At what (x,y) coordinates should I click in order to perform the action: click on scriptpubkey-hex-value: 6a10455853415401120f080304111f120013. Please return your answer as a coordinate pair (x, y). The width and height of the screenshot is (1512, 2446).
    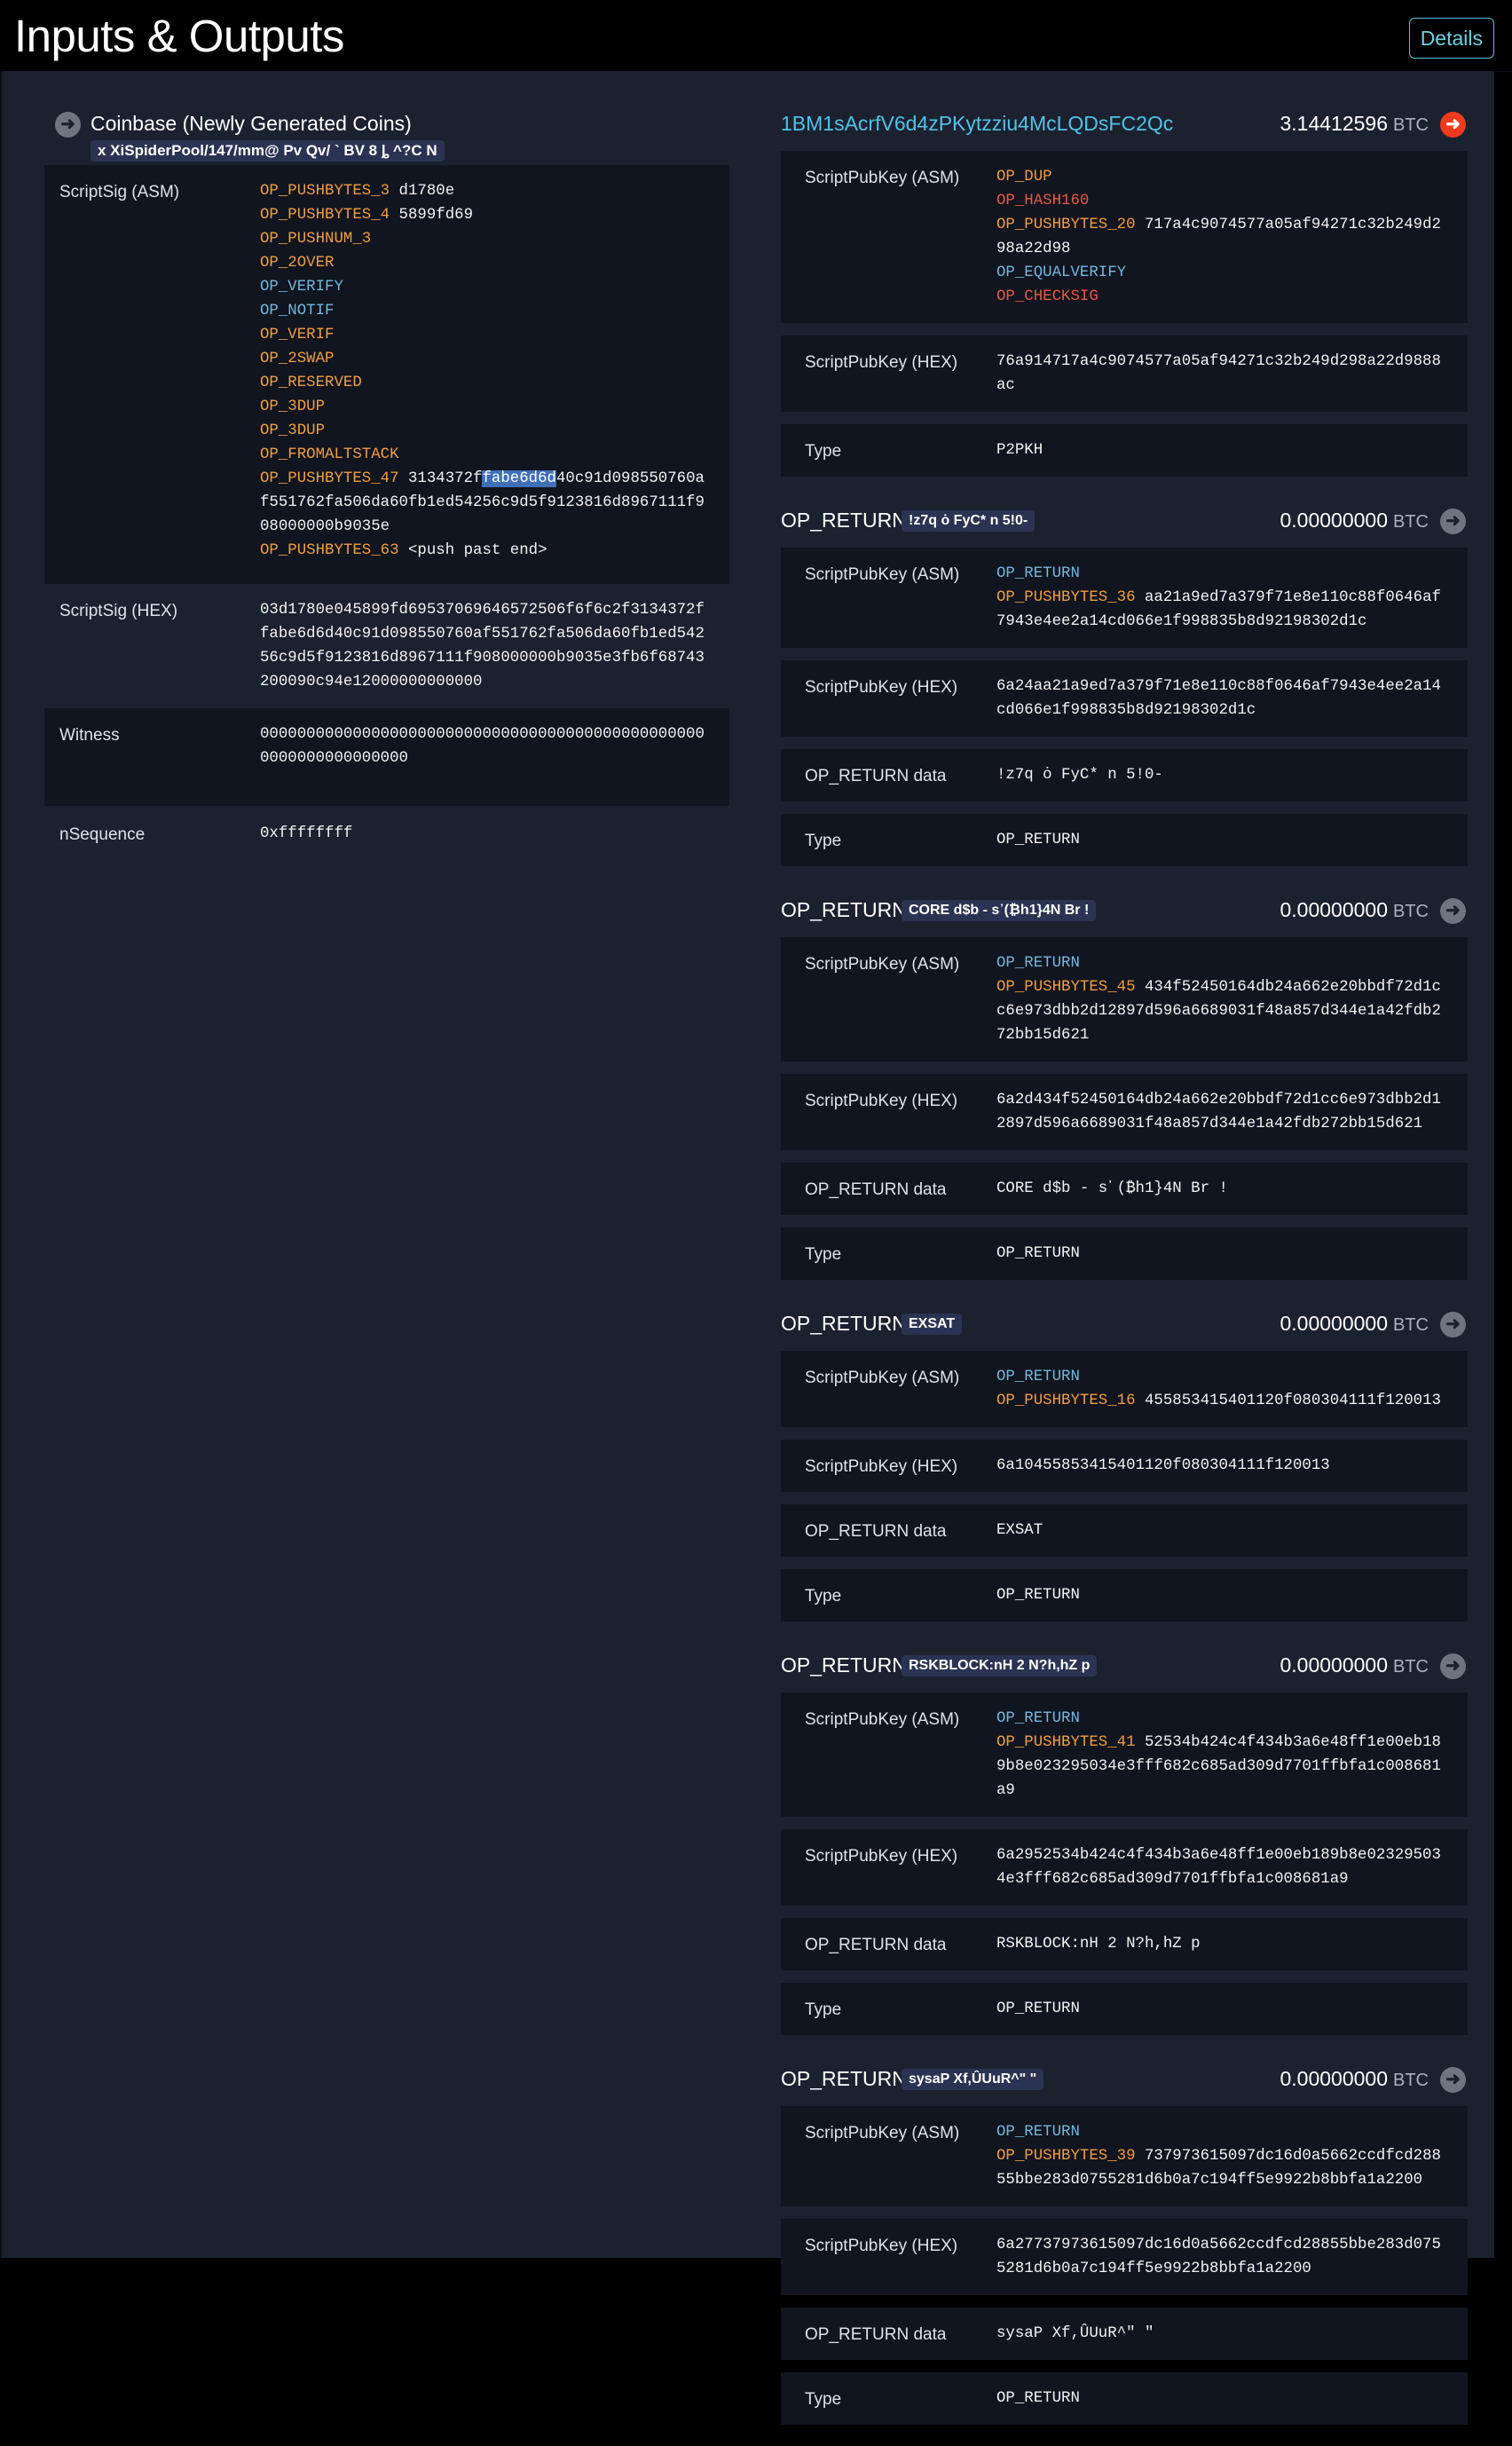
    Looking at the image, I should click on (1163, 1465).